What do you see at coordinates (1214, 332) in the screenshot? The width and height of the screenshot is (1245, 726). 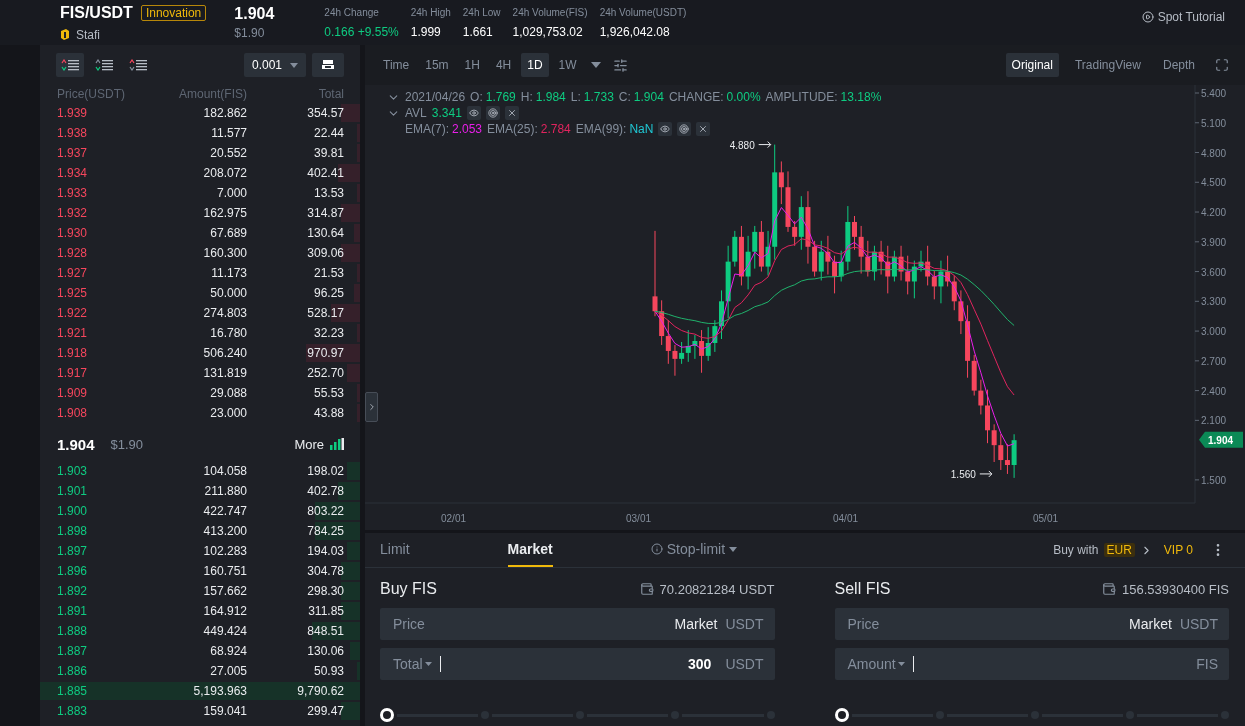 I see `y-axis-label: 3.000` at bounding box center [1214, 332].